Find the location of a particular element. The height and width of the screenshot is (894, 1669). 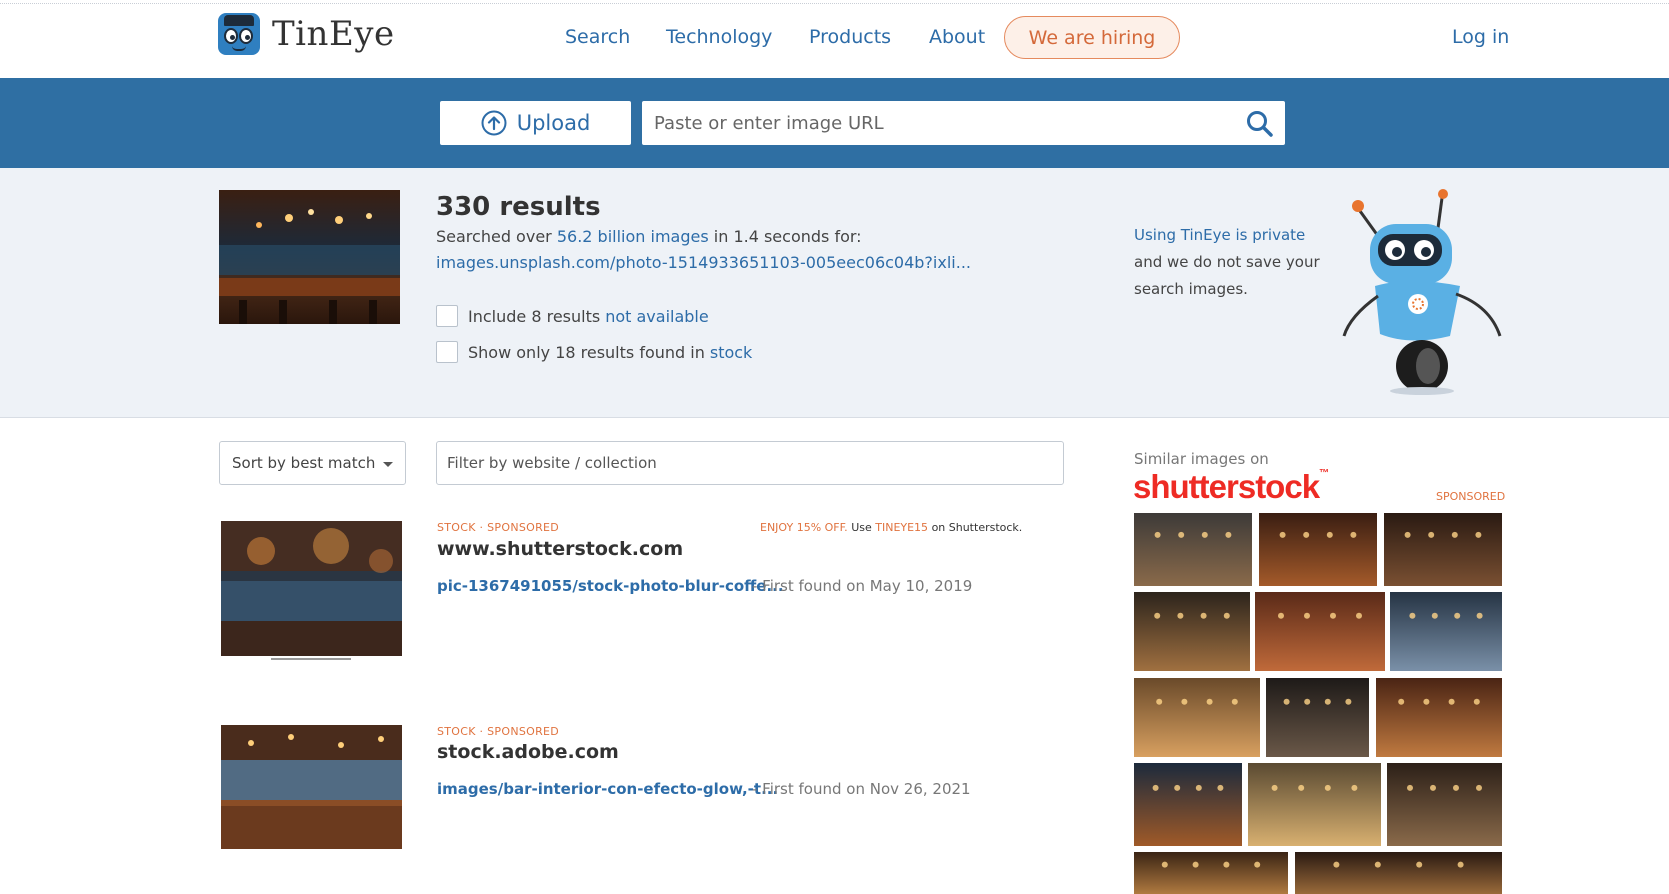

upload-button: Upload is located at coordinates (535, 123).